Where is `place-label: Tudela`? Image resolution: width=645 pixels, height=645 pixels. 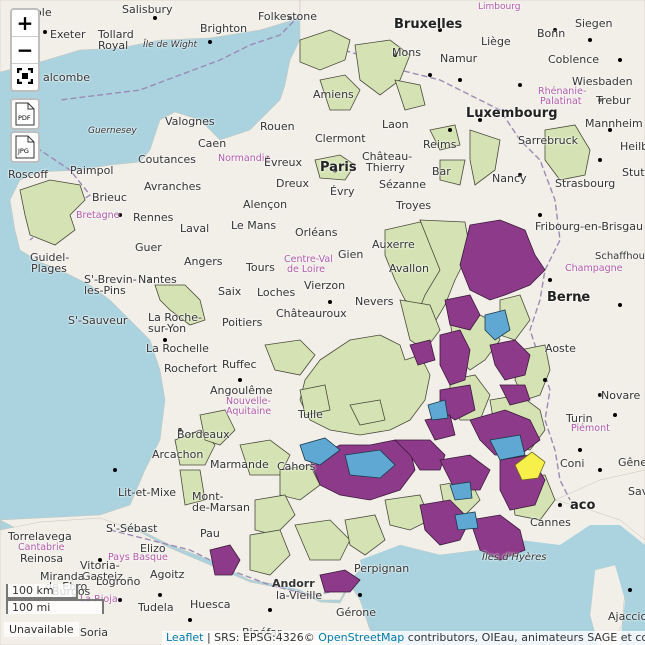
place-label: Tudela is located at coordinates (156, 607).